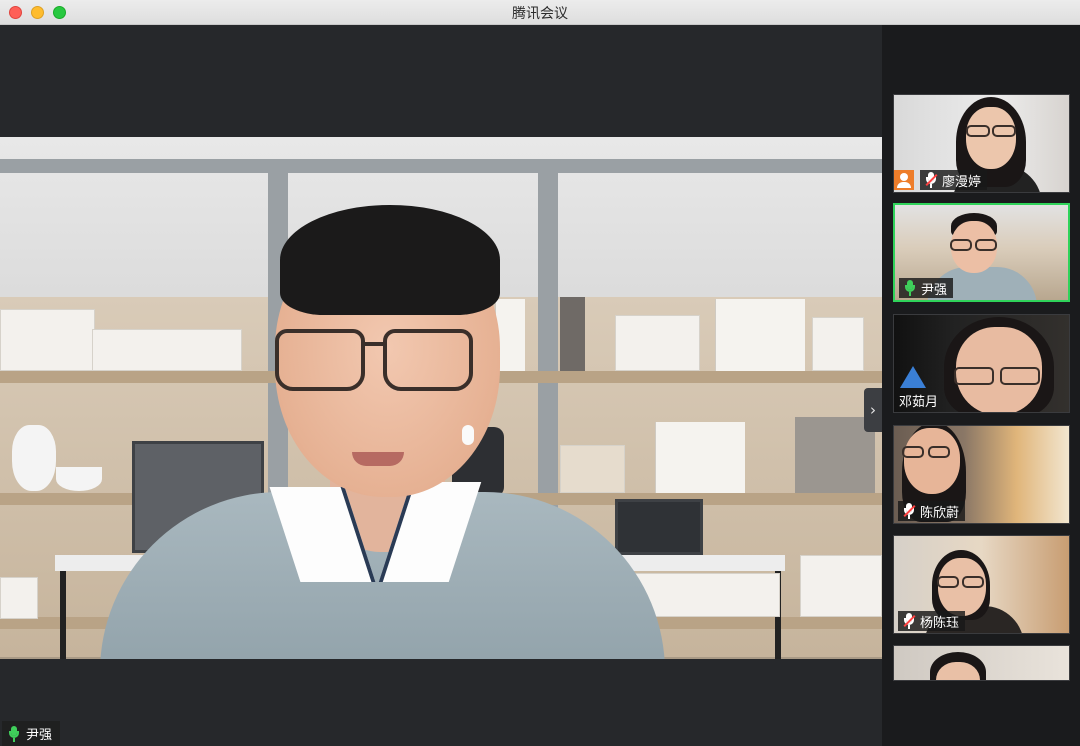 This screenshot has height=746, width=1080. Describe the element at coordinates (441, 166) in the screenshot. I see `shelf-rail` at that location.